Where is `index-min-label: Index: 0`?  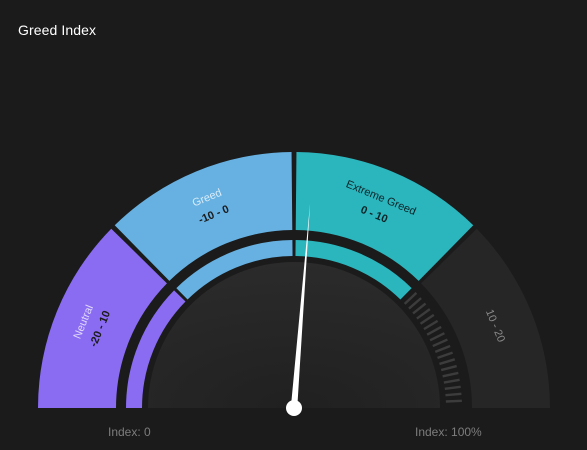
index-min-label: Index: 0 is located at coordinates (129, 432).